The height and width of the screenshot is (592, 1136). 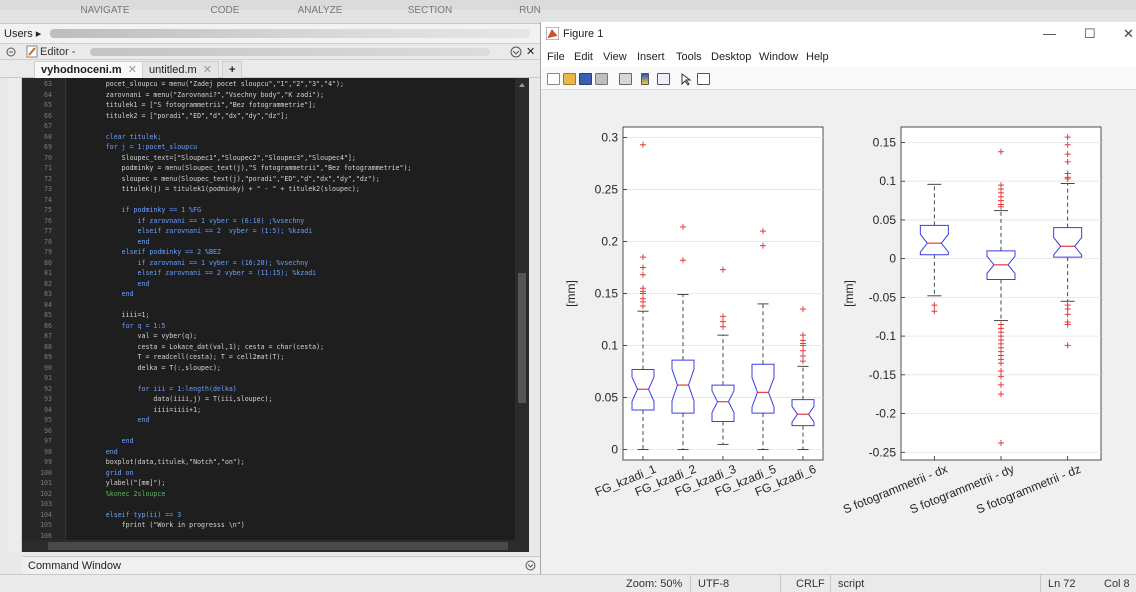 What do you see at coordinates (569, 79) in the screenshot?
I see `open-file-icon` at bounding box center [569, 79].